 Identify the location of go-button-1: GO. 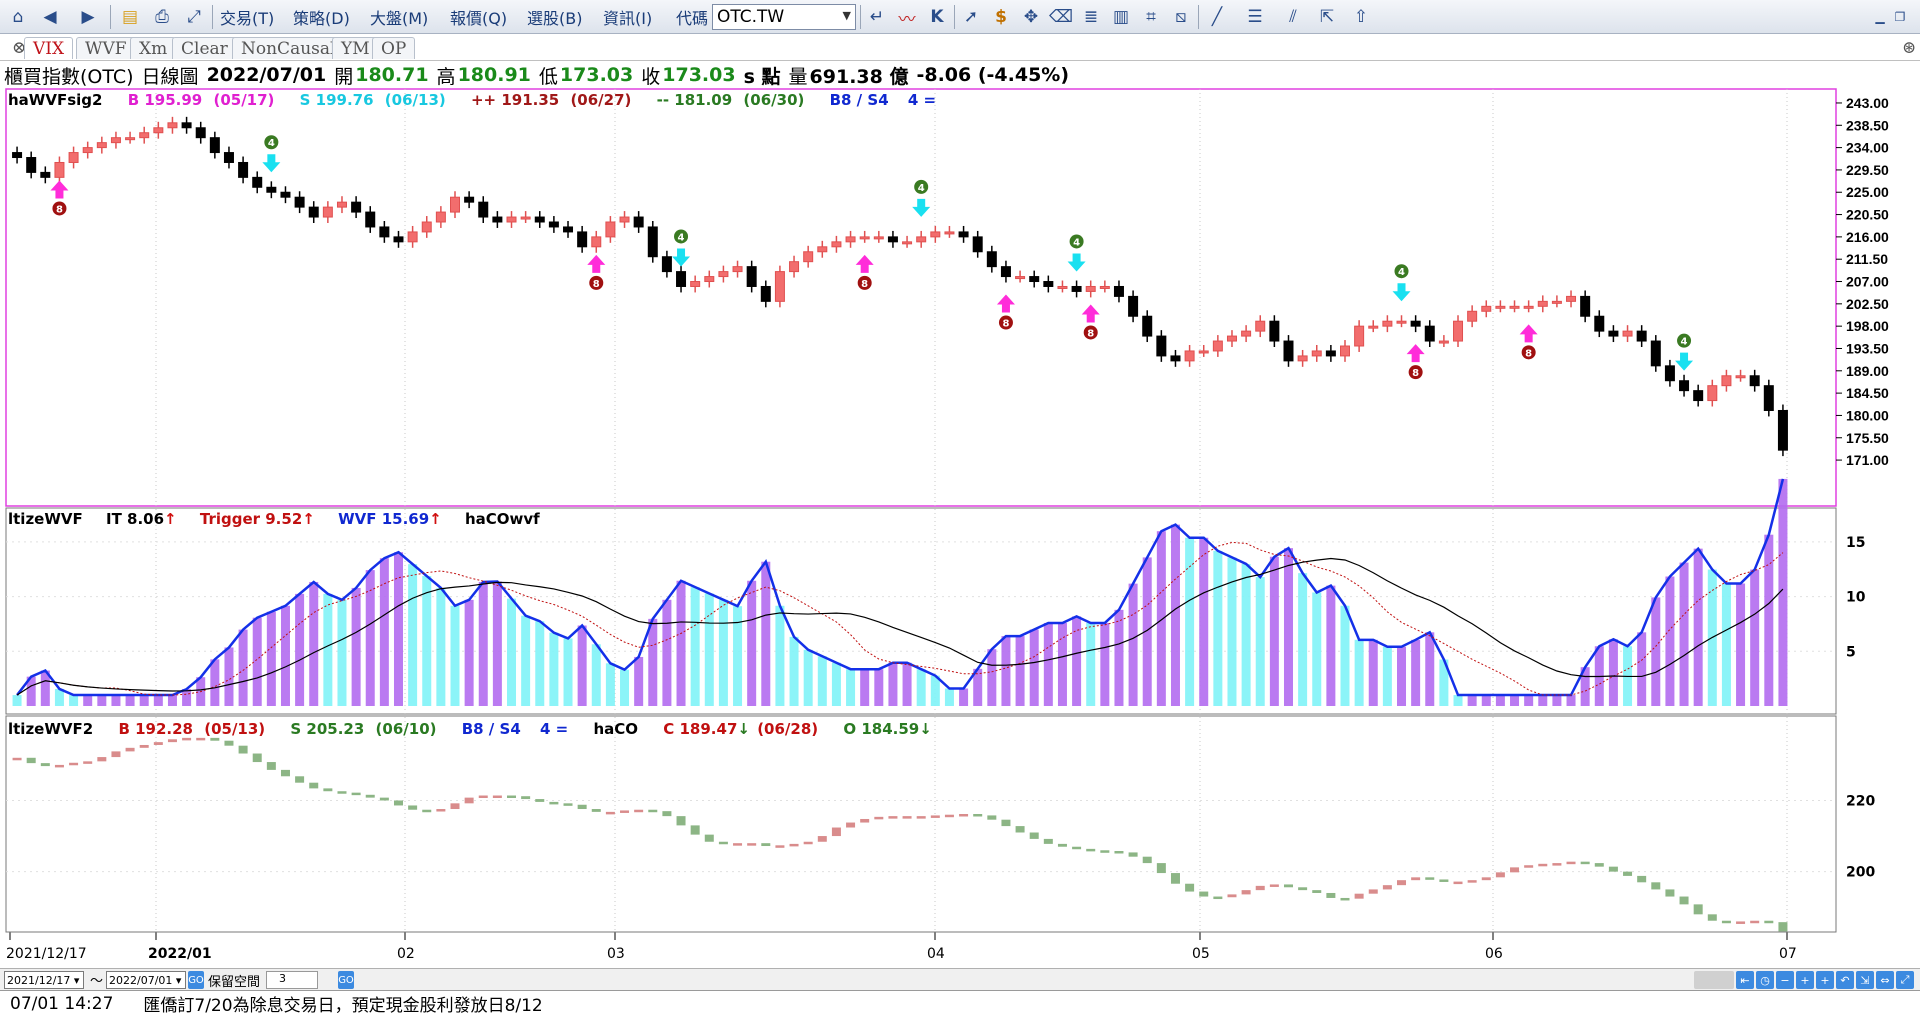
(196, 980).